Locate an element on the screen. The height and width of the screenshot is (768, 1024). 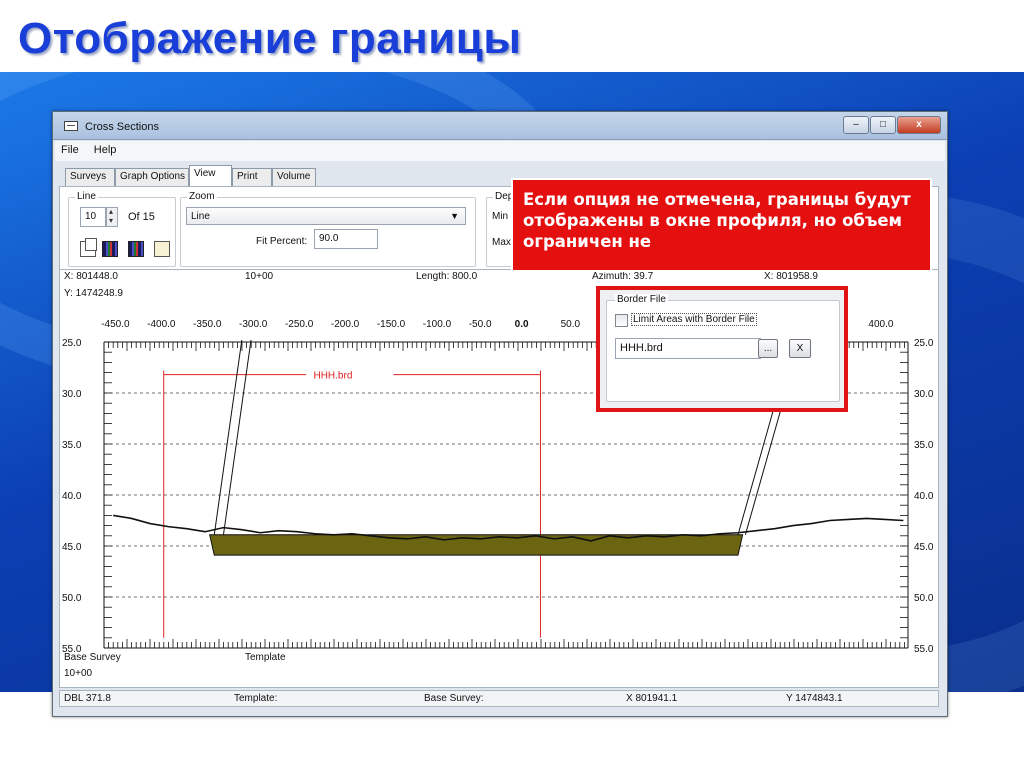
y-tick-label-left: 25.0 is located at coordinates (72, 343).